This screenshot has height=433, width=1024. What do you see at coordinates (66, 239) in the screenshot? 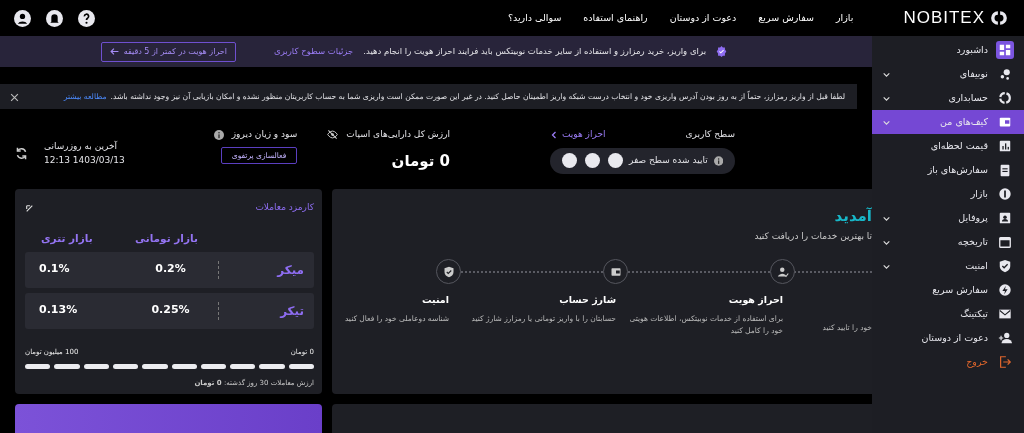
I see `column-header: بازار تتری` at bounding box center [66, 239].